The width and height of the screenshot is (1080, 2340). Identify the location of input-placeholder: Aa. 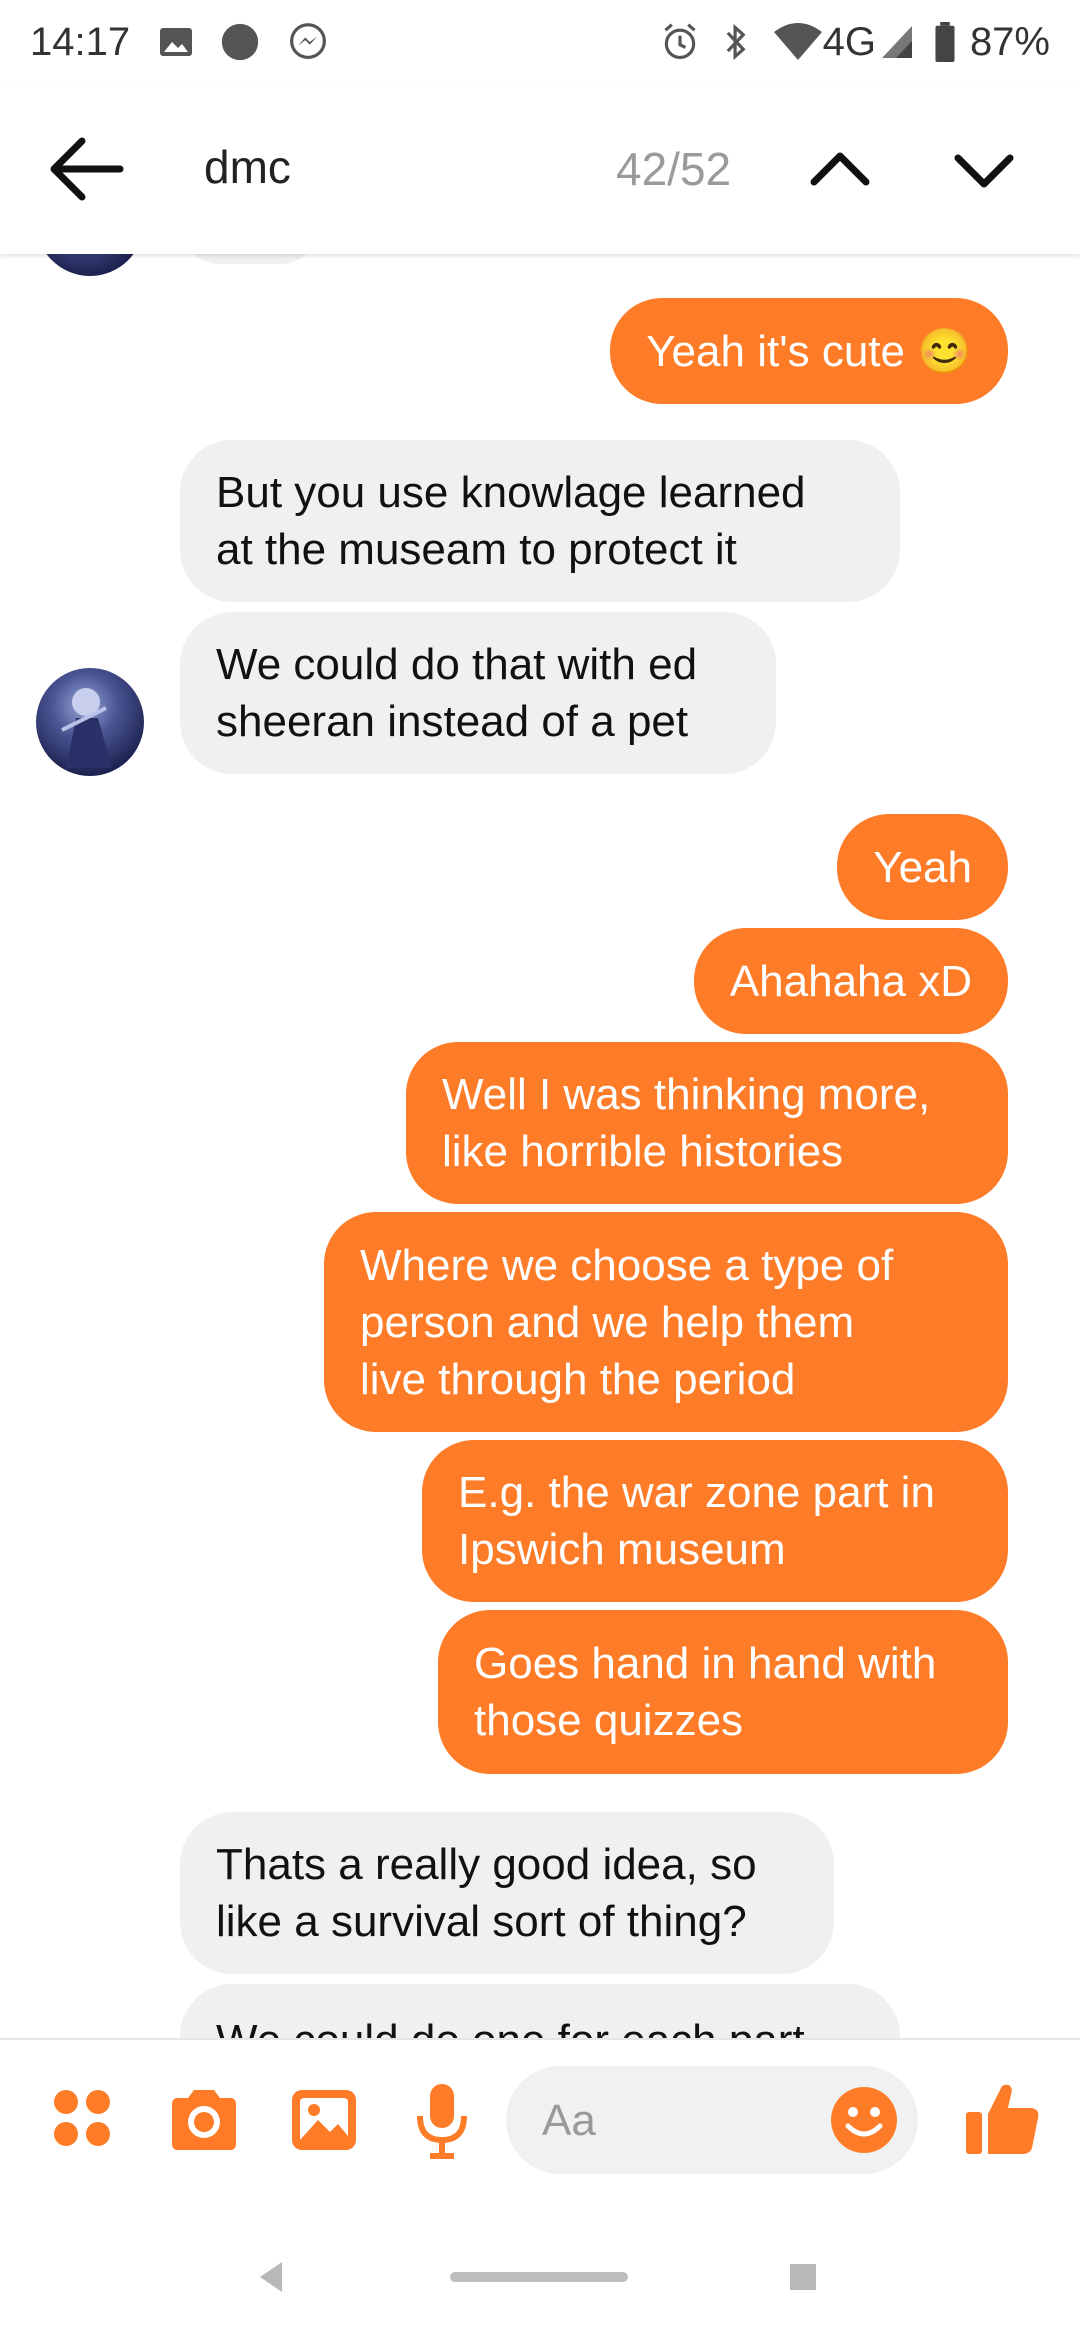
(569, 2120).